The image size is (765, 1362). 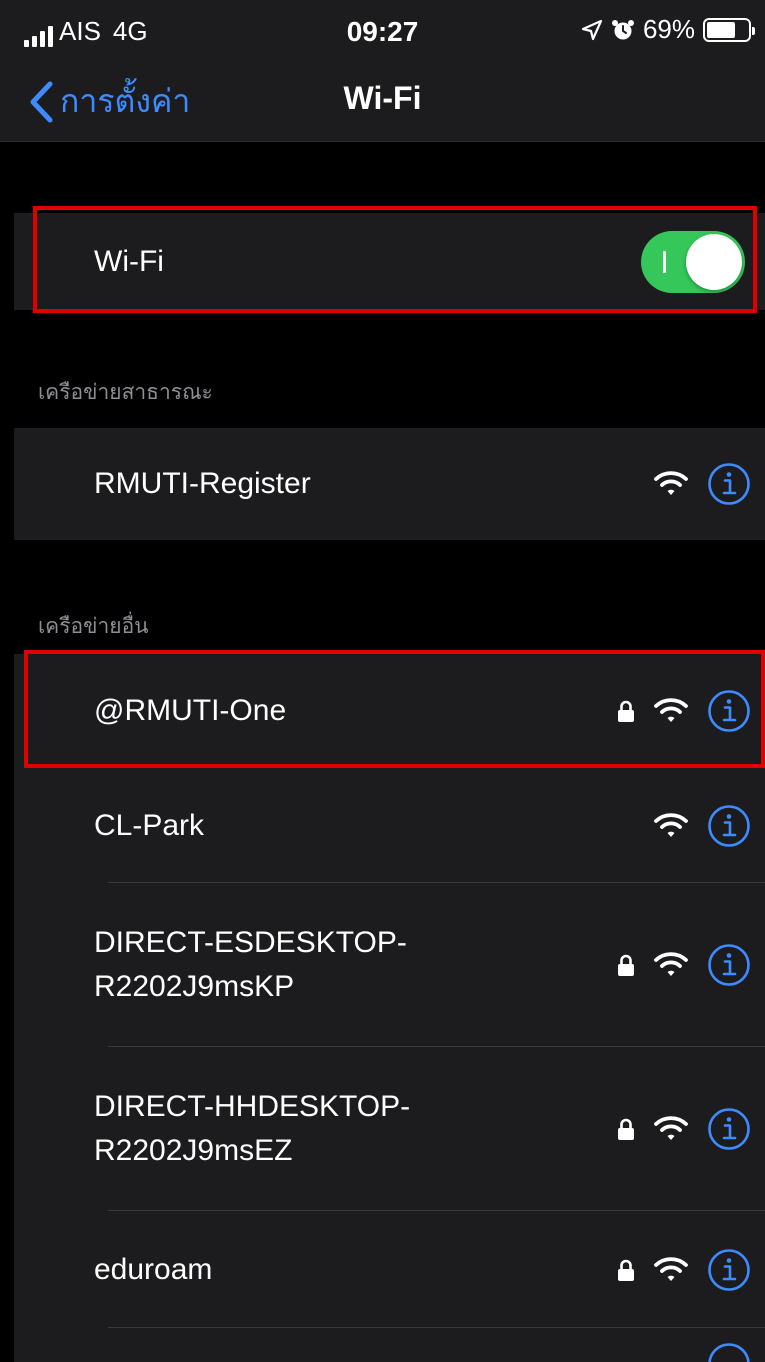 I want to click on network-row-partial, so click(x=389, y=1345).